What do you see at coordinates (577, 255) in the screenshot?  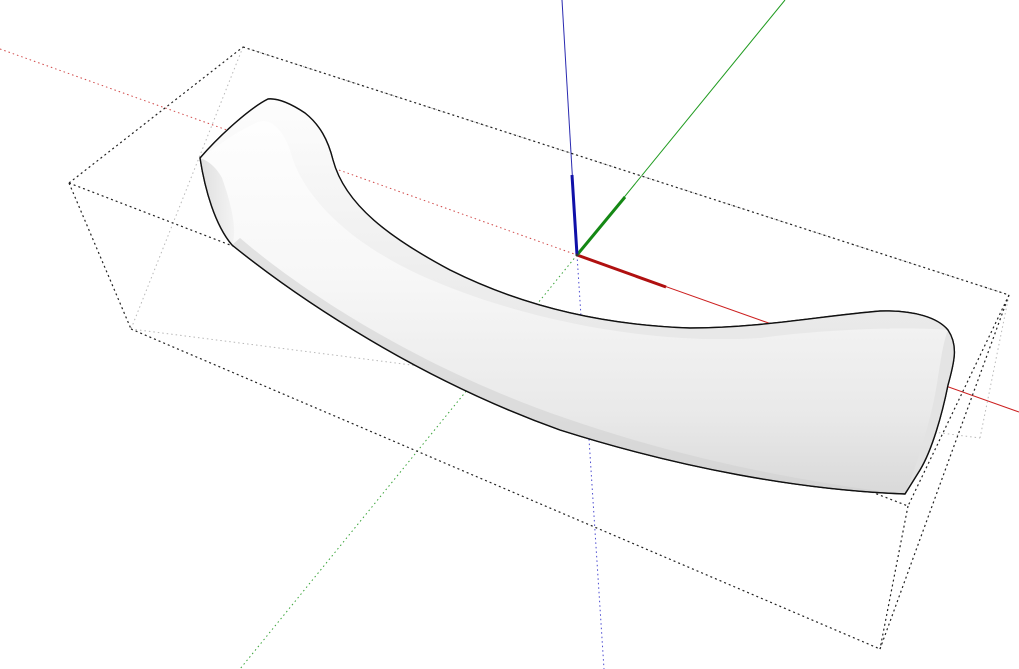 I see `axes-origin` at bounding box center [577, 255].